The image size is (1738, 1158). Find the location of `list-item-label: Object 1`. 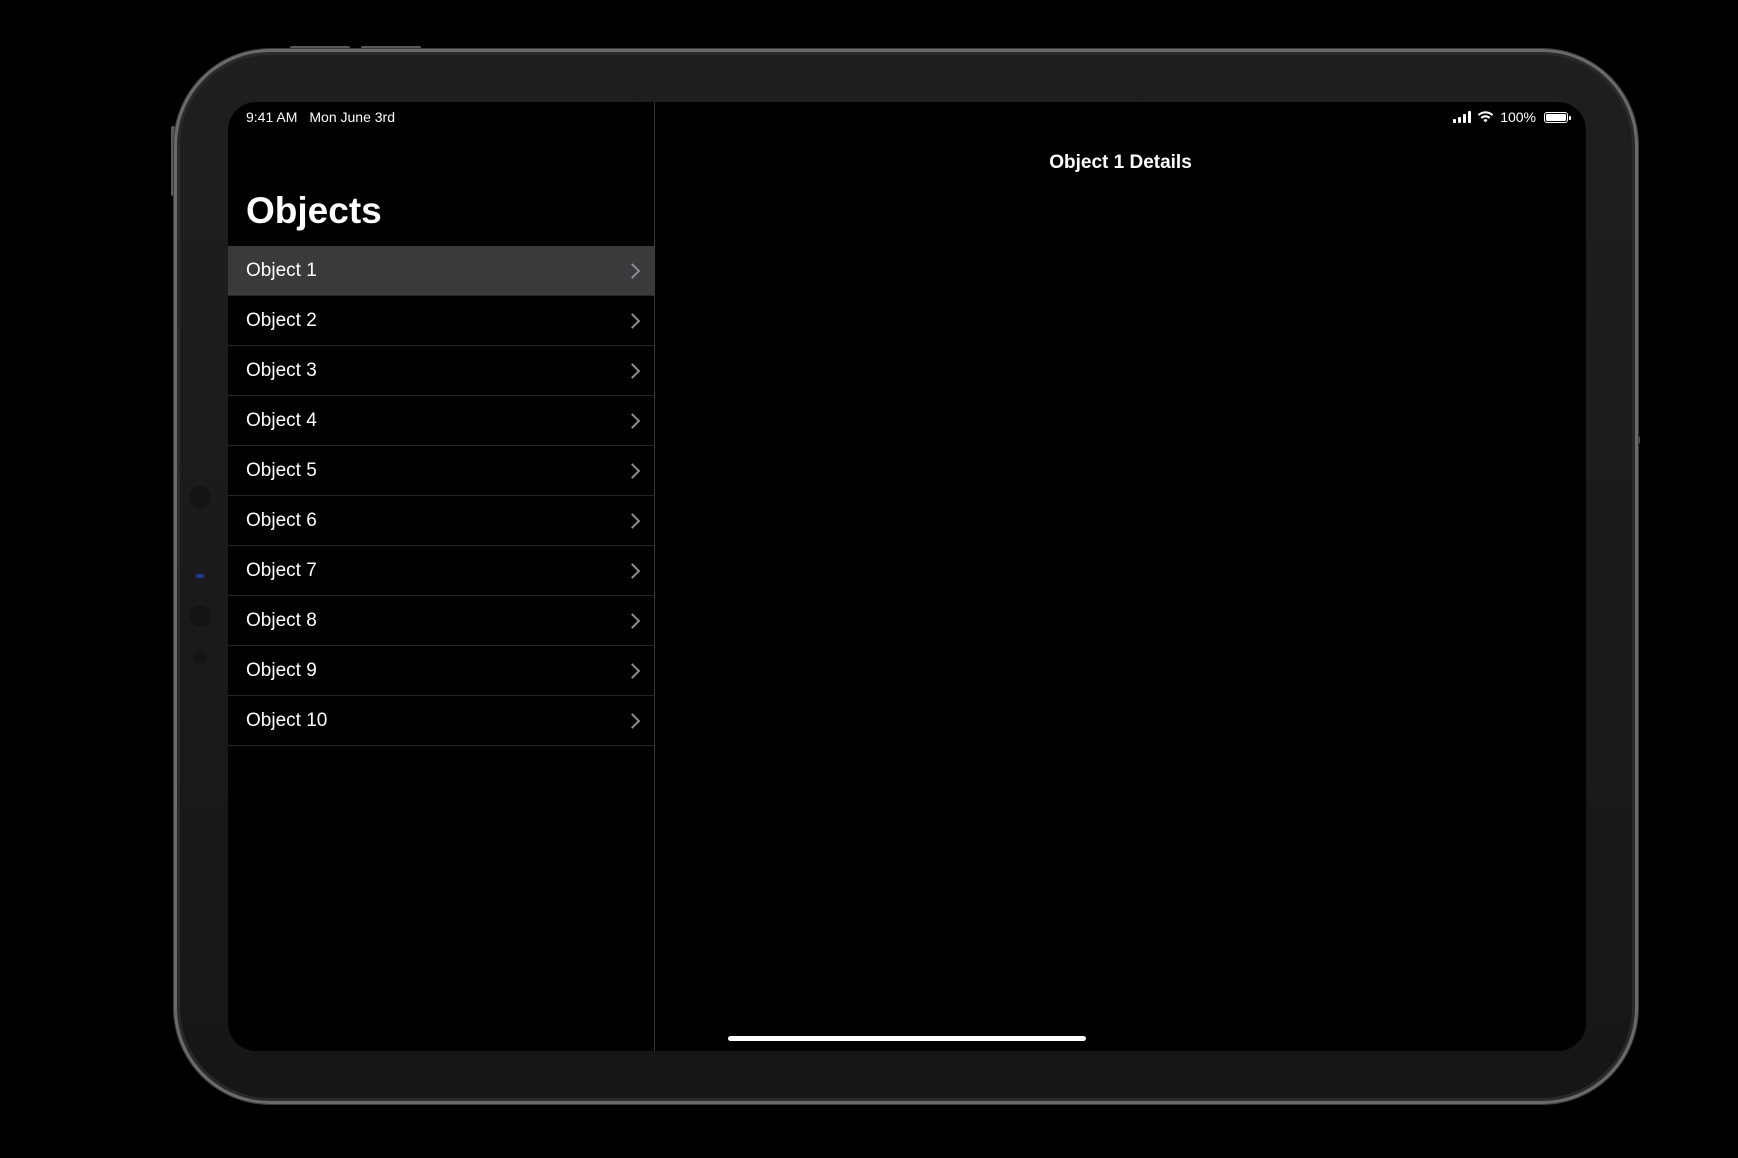

list-item-label: Object 1 is located at coordinates (281, 270).